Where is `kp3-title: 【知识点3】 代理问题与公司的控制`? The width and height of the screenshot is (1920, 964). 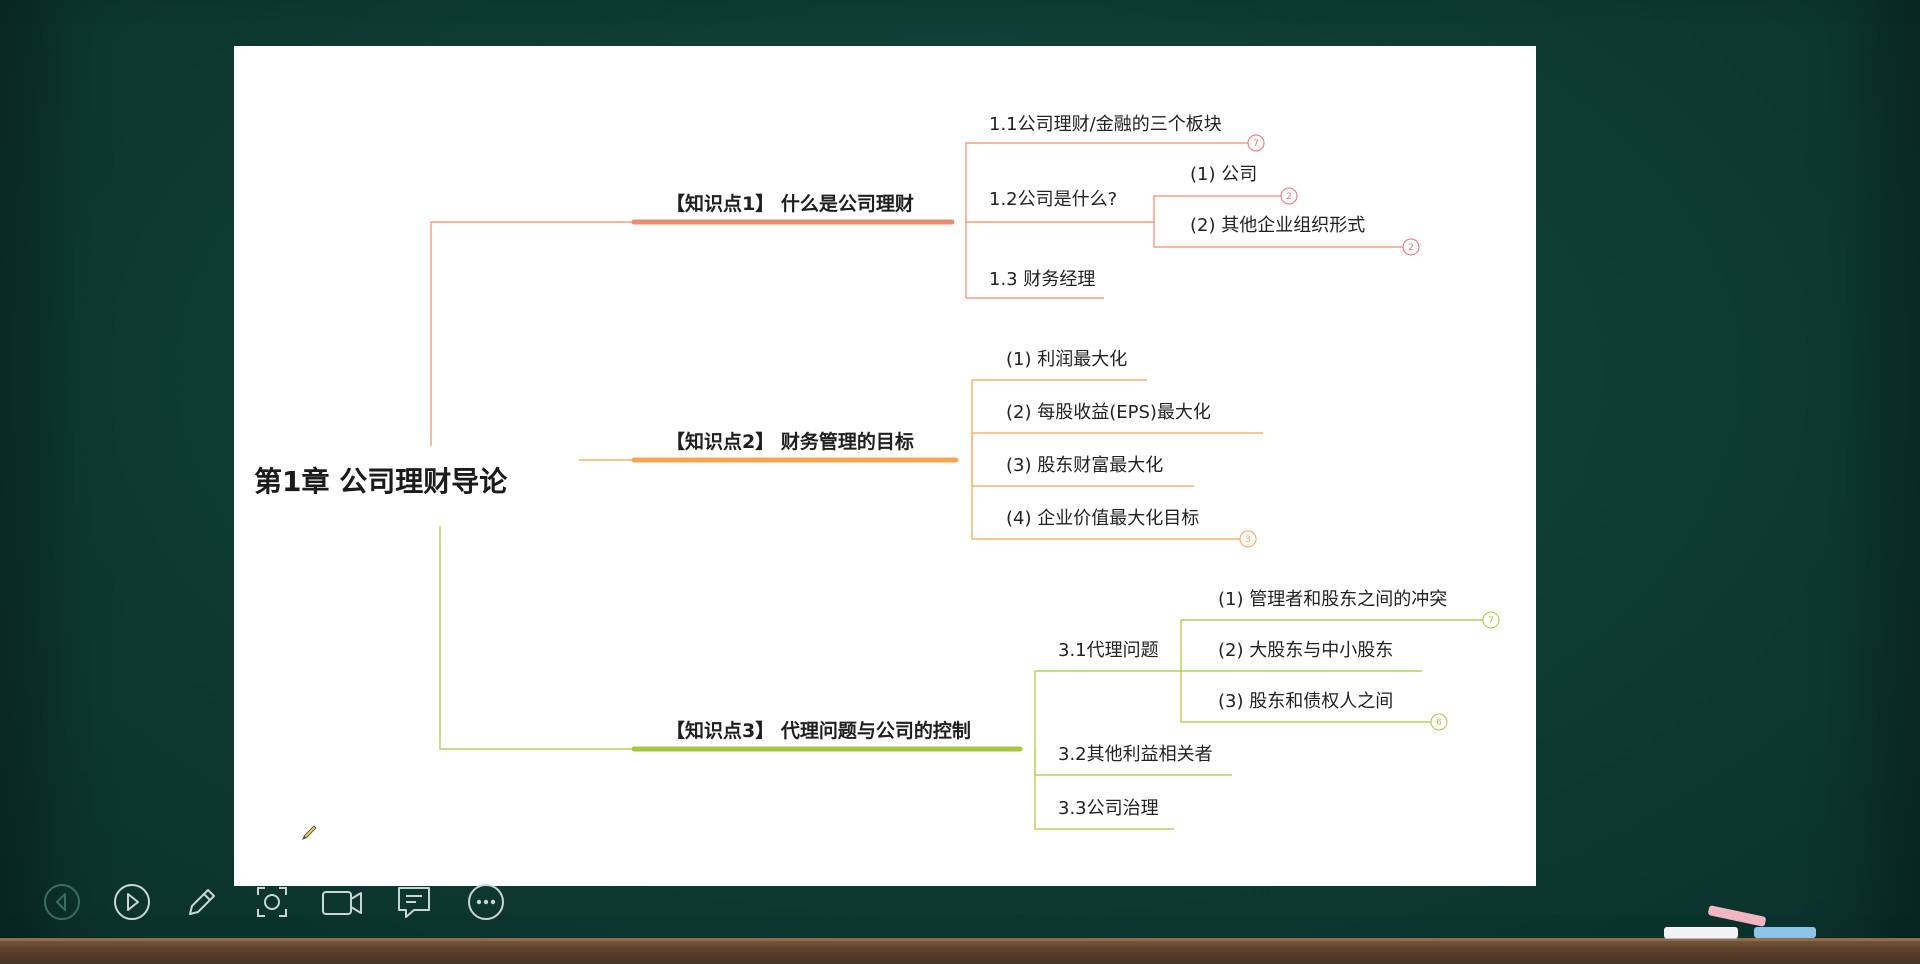
kp3-title: 【知识点3】 代理问题与公司的控制 is located at coordinates (818, 731).